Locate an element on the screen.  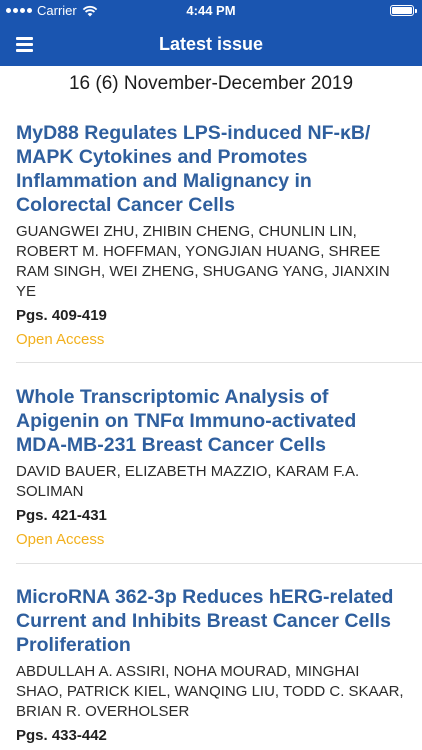
article-pages: Pgs. 409-419 is located at coordinates (61, 315).